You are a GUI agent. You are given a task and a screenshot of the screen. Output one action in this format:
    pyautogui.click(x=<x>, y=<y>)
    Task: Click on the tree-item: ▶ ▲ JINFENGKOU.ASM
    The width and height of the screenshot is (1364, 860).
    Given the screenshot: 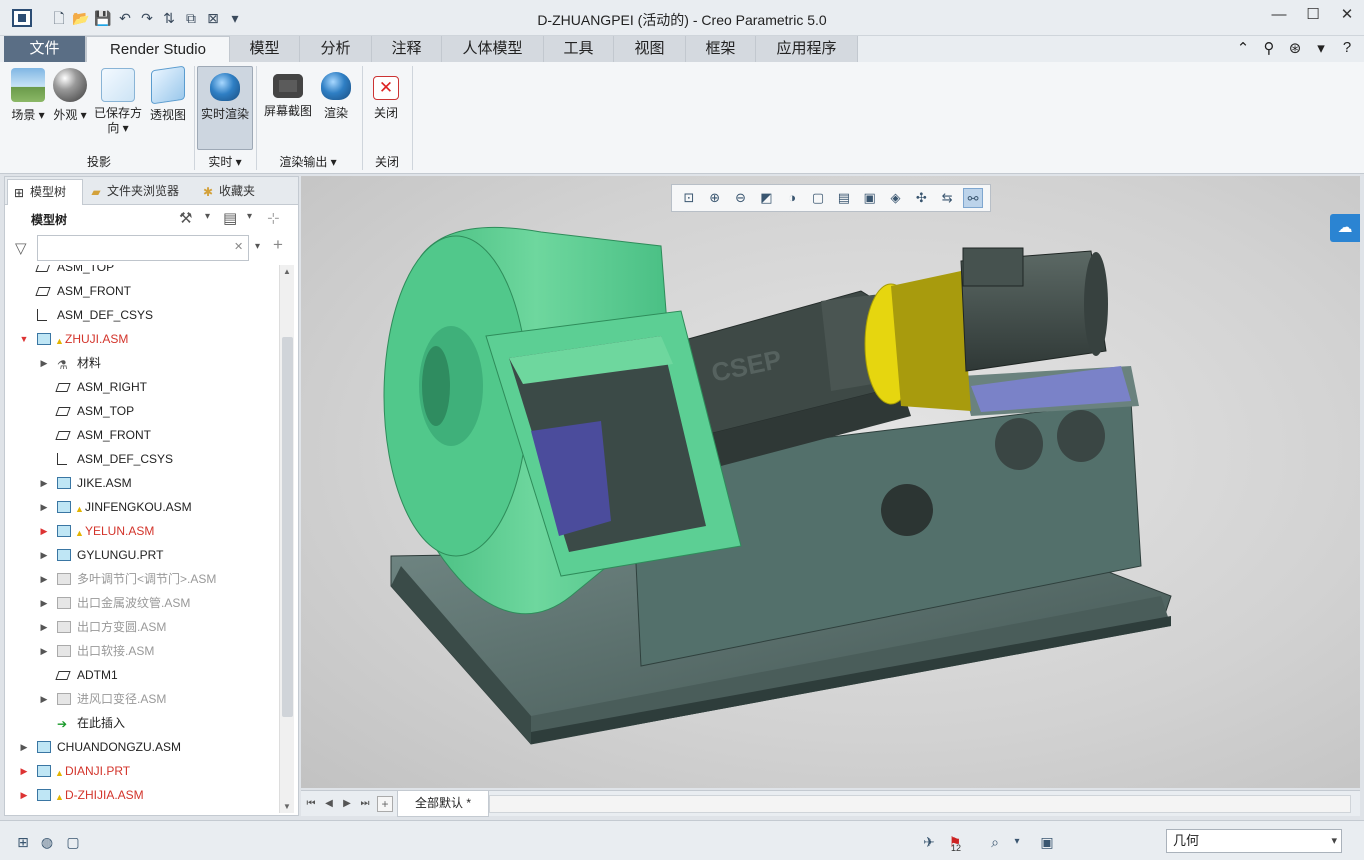 What is the action you would take?
    pyautogui.click(x=140, y=507)
    